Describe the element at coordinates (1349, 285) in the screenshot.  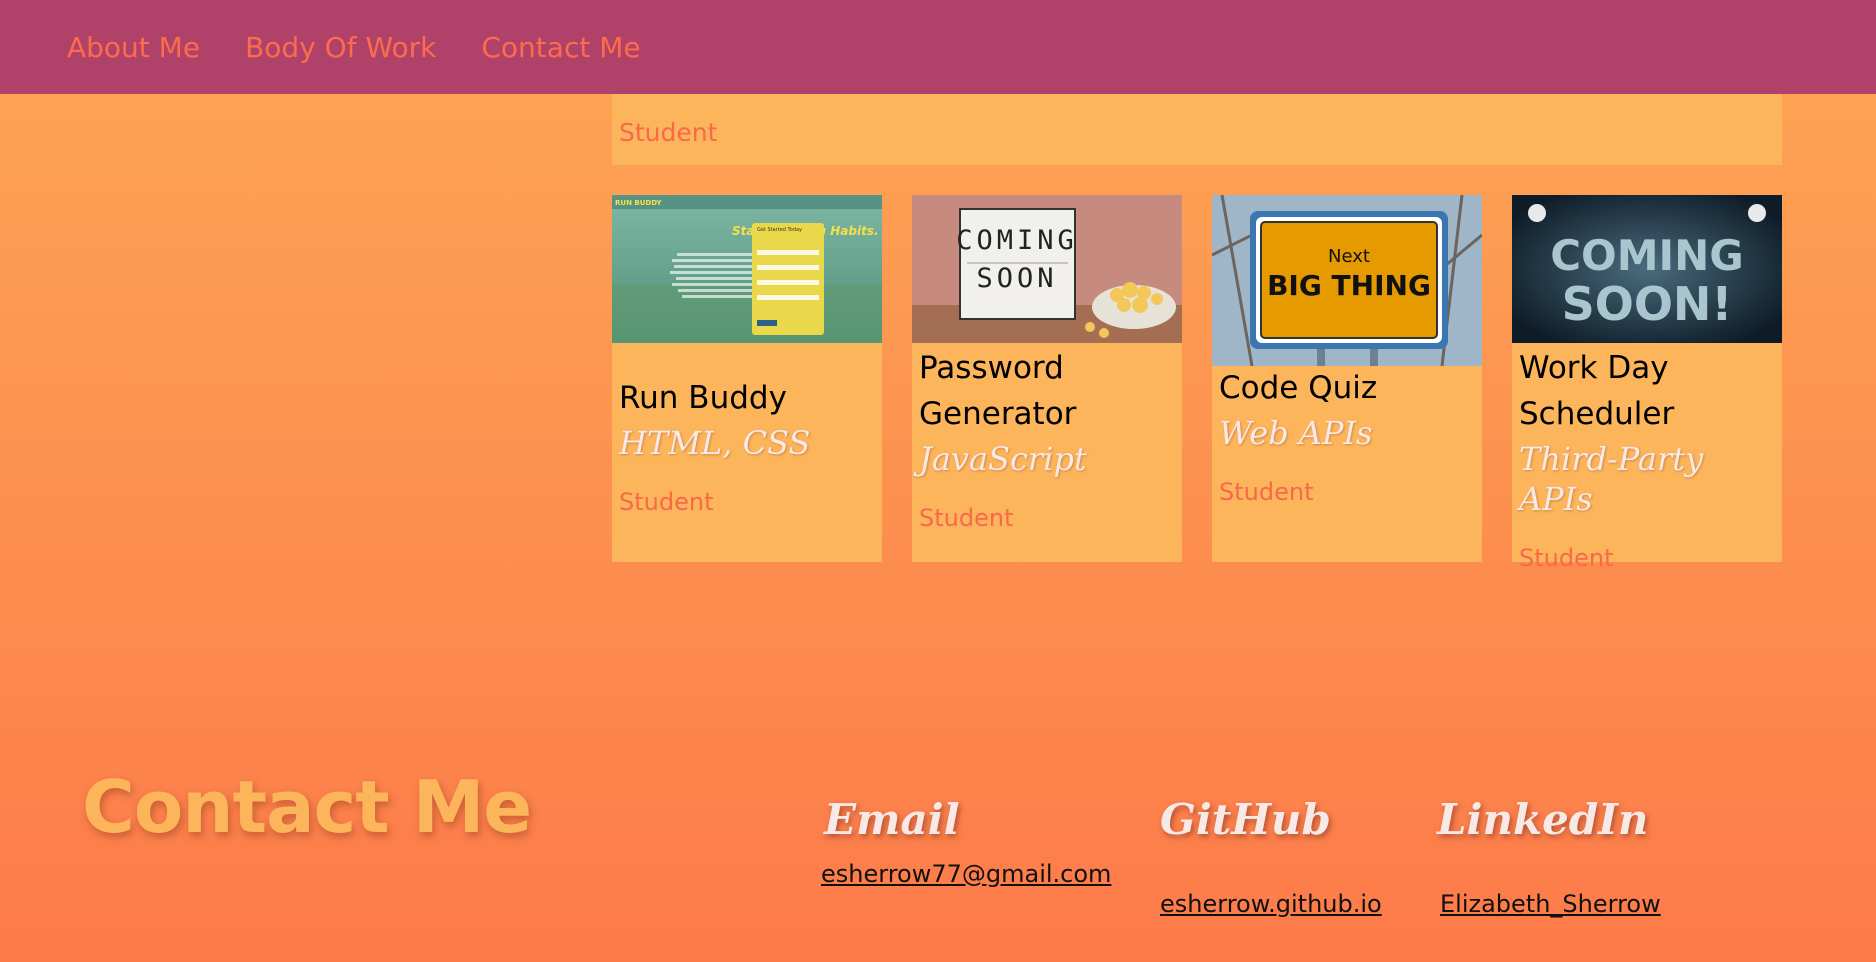
I see `thumb-line2: BIG THING` at that location.